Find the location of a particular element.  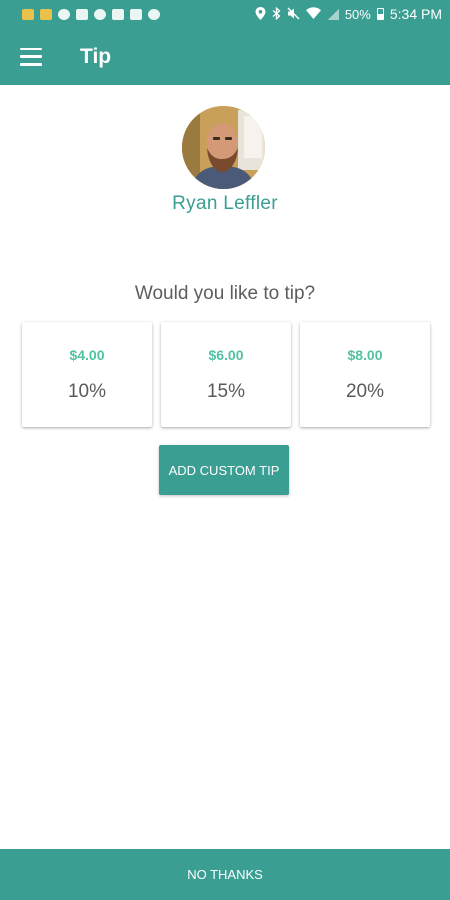

add-icon is located at coordinates (154, 14).